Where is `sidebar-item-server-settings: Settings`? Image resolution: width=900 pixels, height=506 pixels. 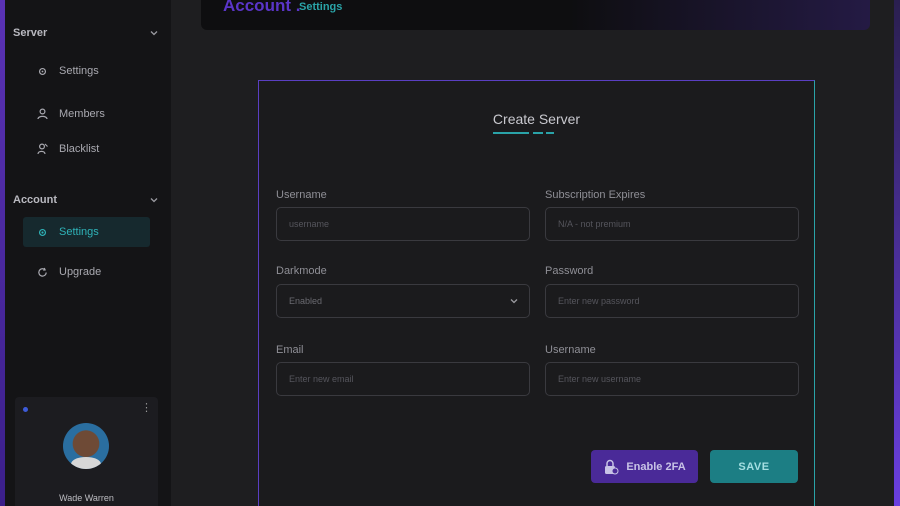
sidebar-item-server-settings: Settings is located at coordinates (86, 71).